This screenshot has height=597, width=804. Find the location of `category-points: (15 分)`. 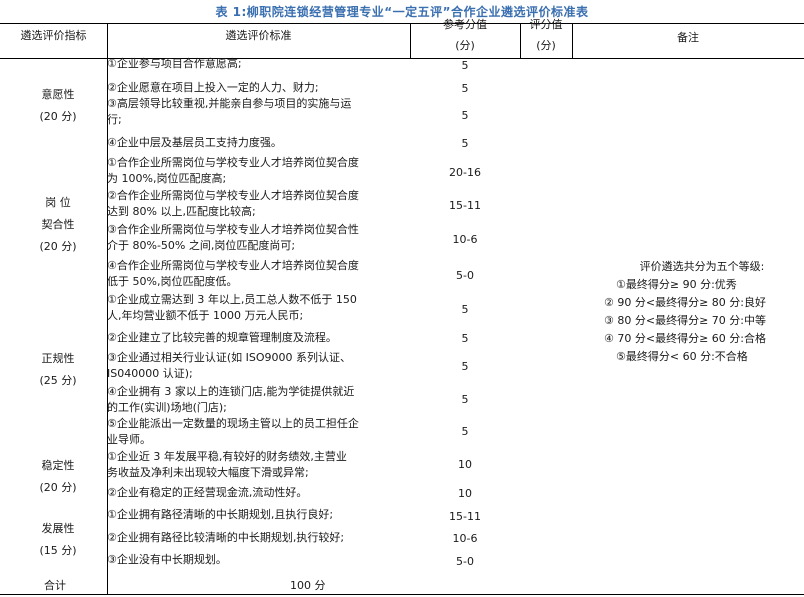

category-points: (15 分) is located at coordinates (58, 550).